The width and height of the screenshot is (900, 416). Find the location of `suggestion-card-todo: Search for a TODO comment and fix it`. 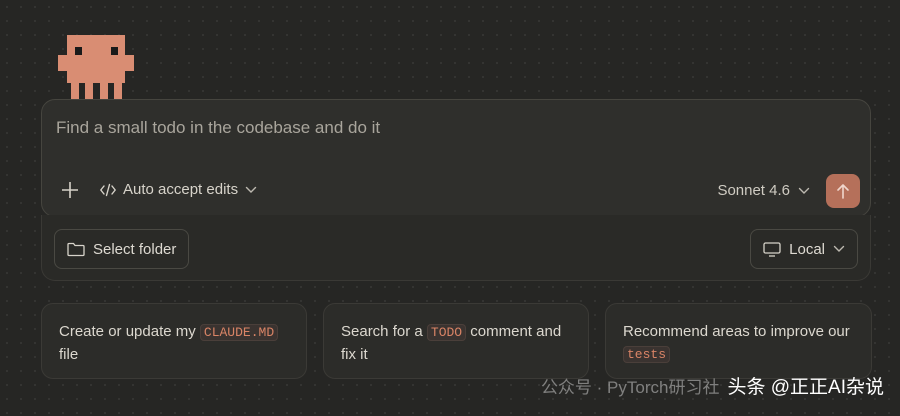

suggestion-card-todo: Search for a TODO comment and fix it is located at coordinates (456, 341).